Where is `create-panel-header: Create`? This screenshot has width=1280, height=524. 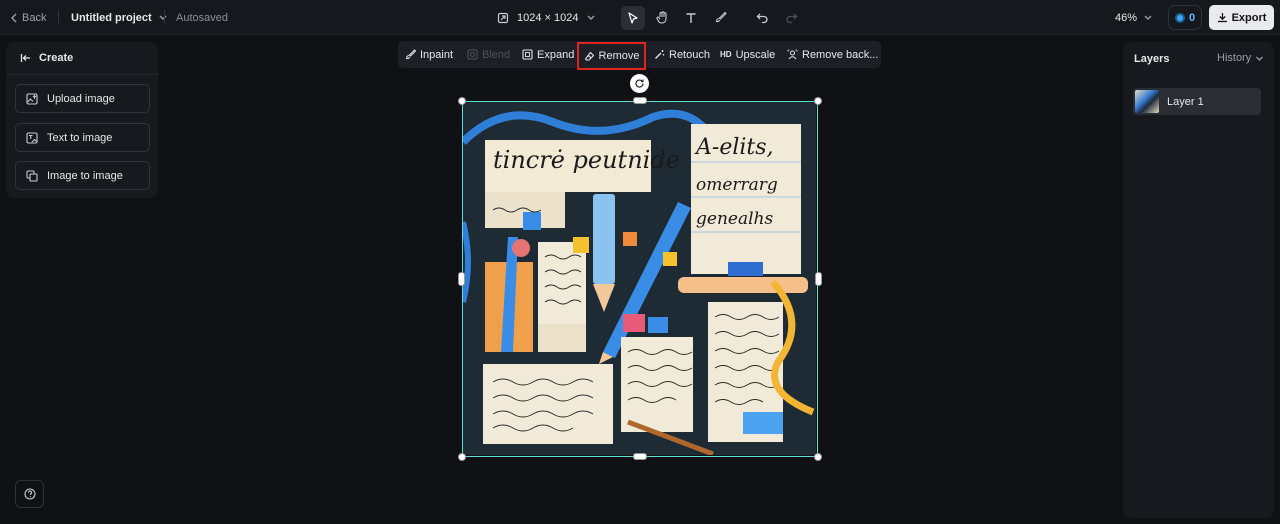
create-panel-header: Create is located at coordinates (82, 58).